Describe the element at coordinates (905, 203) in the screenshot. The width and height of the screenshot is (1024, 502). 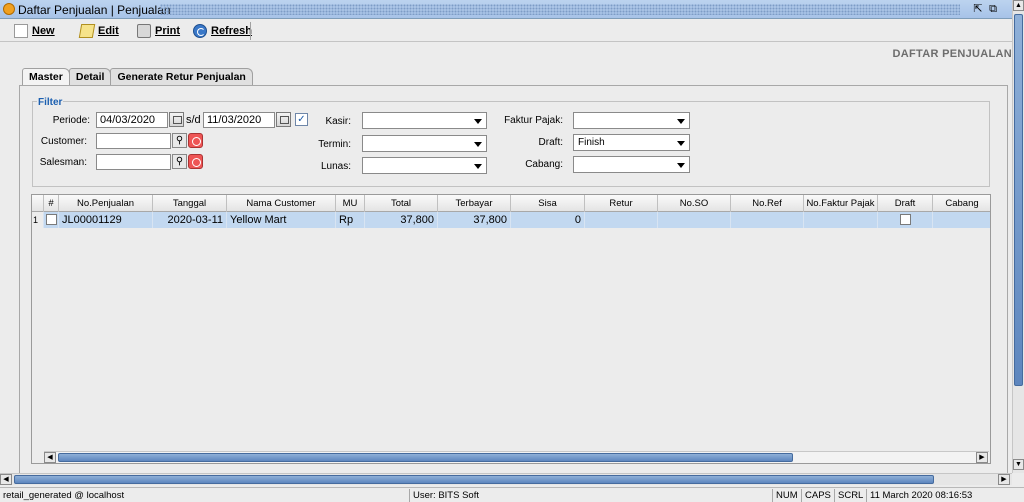
I see `column-header: Draft` at that location.